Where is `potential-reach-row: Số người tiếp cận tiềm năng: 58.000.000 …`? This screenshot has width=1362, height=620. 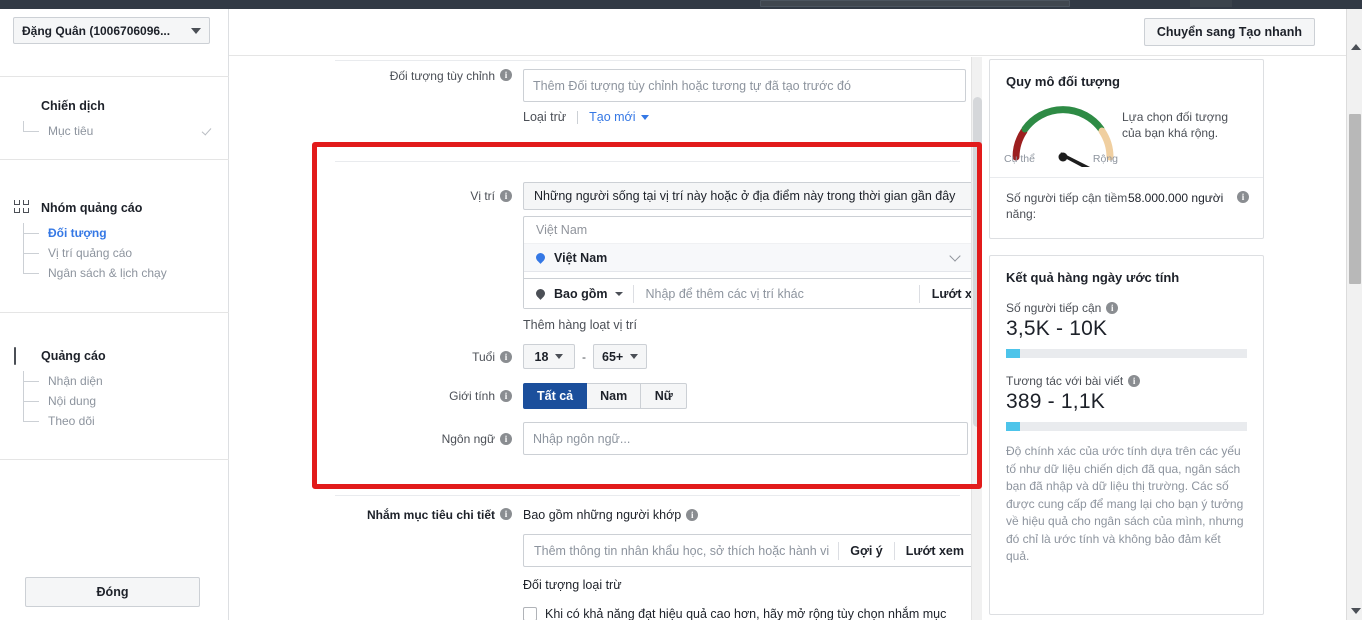
potential-reach-row: Số người tiếp cận tiềm năng: 58.000.000 … is located at coordinates (1126, 206).